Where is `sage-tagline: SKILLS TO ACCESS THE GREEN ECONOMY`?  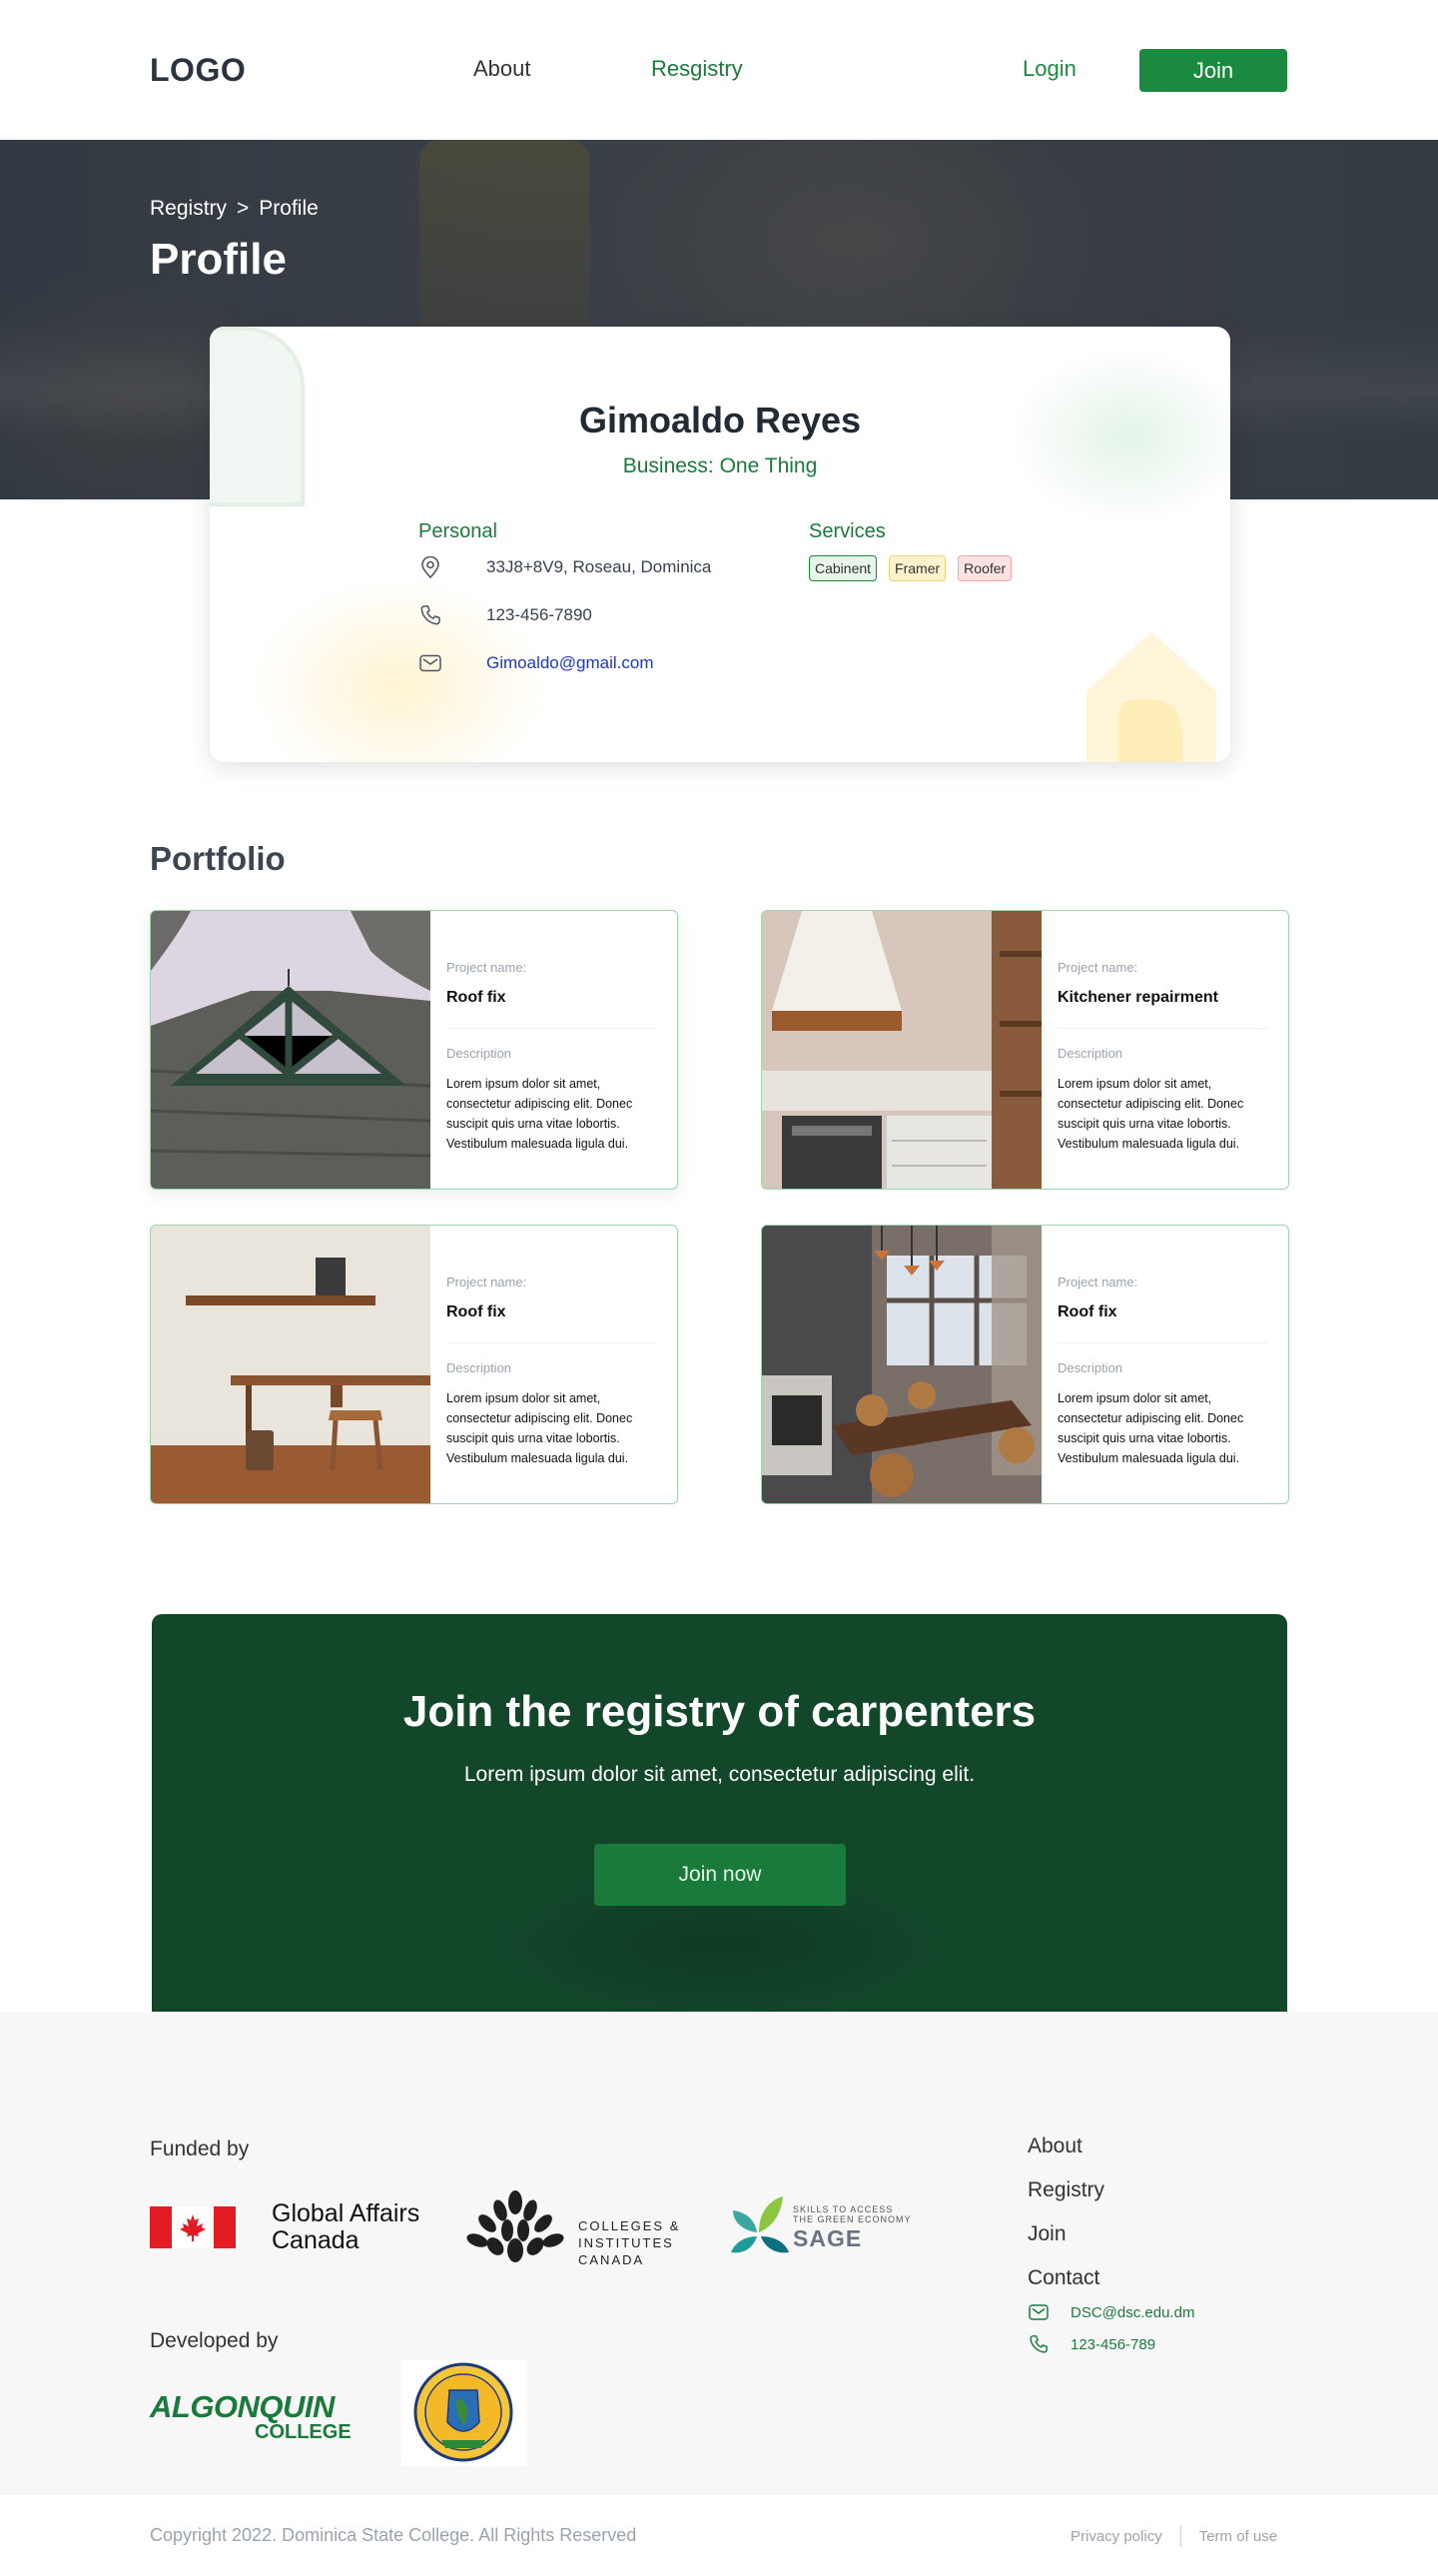
sage-tagline: SKILLS TO ACCESS THE GREEN ECONOMY is located at coordinates (852, 2214).